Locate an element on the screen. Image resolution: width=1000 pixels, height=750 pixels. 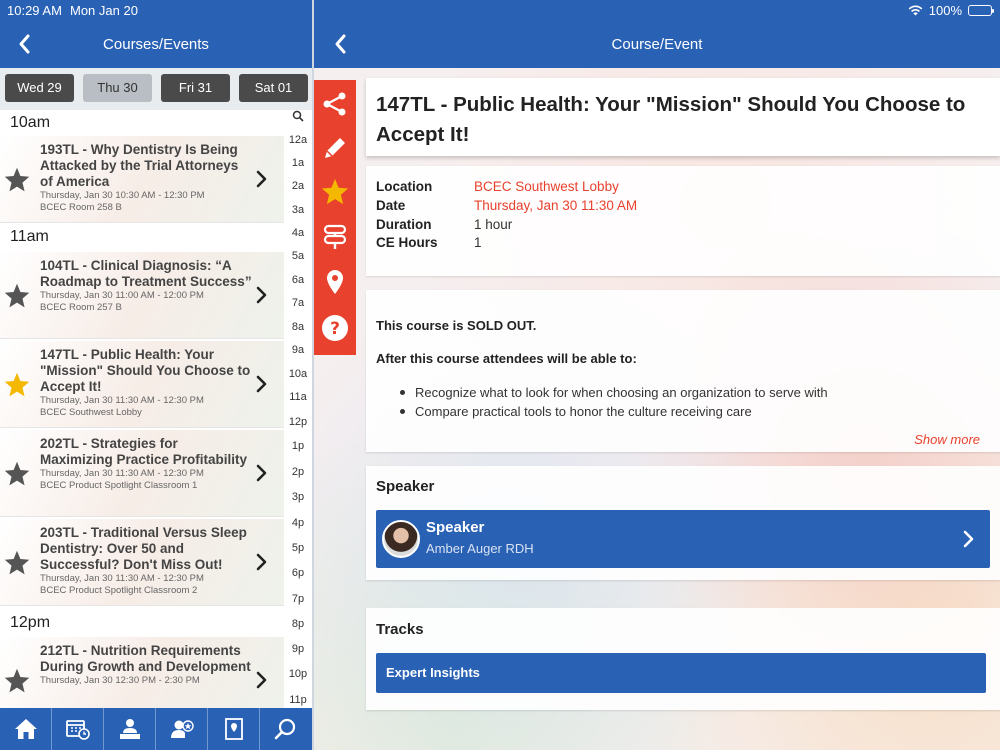
day-tab-fri-31: Fri 31 is located at coordinates (195, 88).